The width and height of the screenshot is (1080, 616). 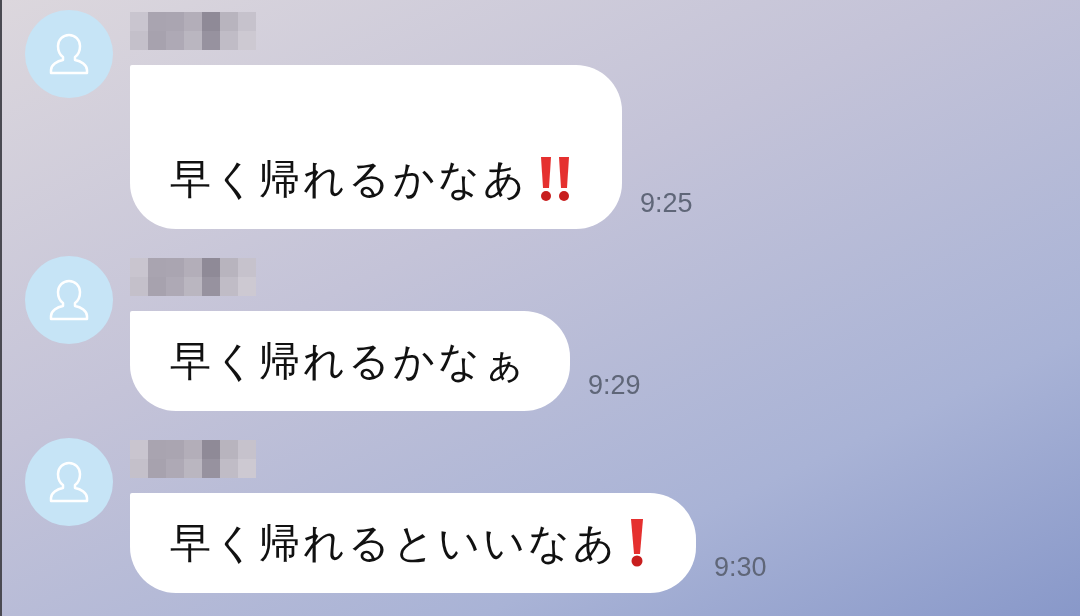 I want to click on message-text: 早く帰れるかなぁ, so click(x=349, y=361).